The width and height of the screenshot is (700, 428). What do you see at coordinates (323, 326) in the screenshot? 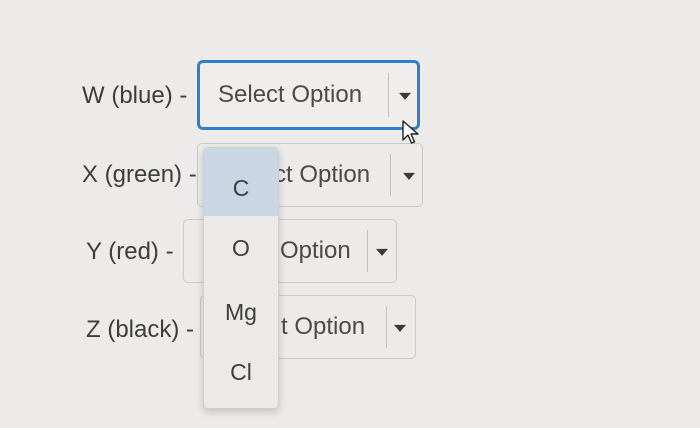
I see `select-z-value: t Option` at bounding box center [323, 326].